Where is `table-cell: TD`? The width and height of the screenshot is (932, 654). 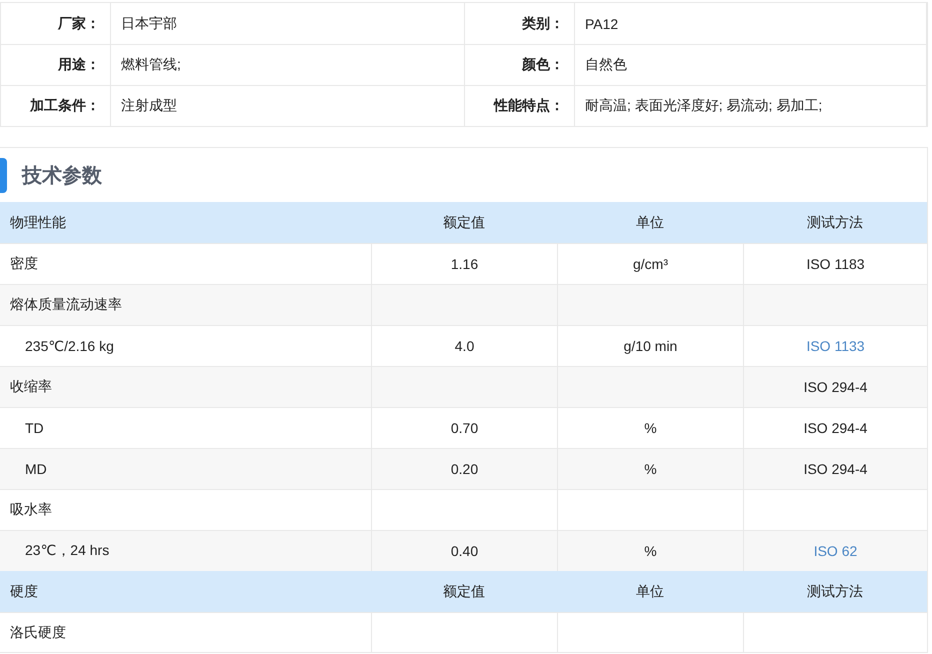
table-cell: TD is located at coordinates (34, 428).